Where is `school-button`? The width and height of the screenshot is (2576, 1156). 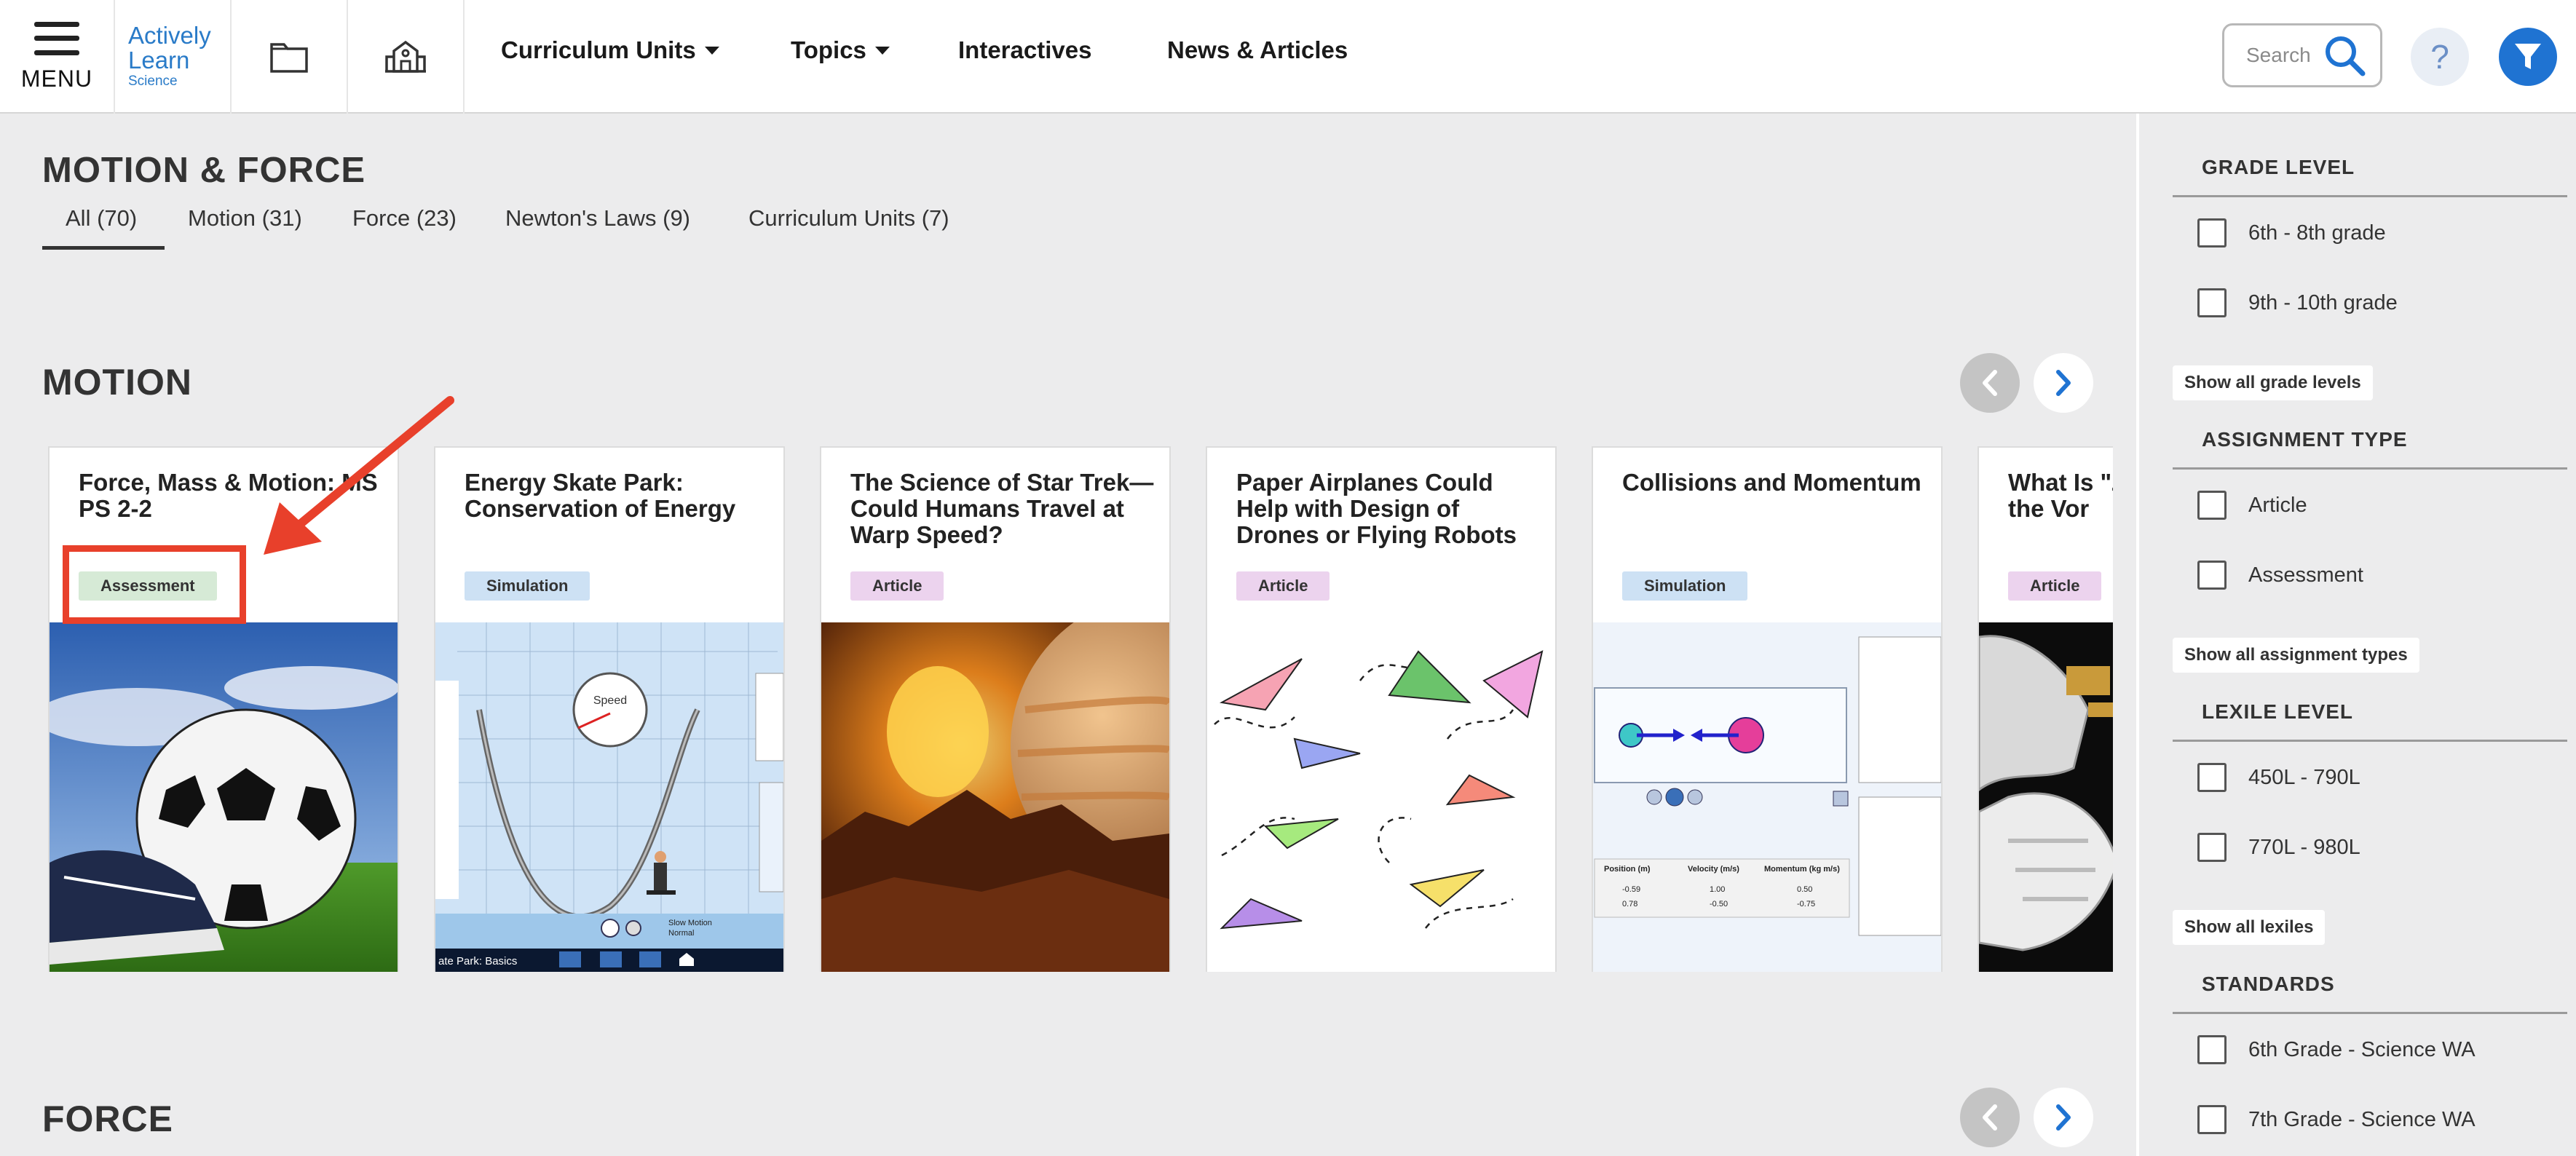 school-button is located at coordinates (407, 57).